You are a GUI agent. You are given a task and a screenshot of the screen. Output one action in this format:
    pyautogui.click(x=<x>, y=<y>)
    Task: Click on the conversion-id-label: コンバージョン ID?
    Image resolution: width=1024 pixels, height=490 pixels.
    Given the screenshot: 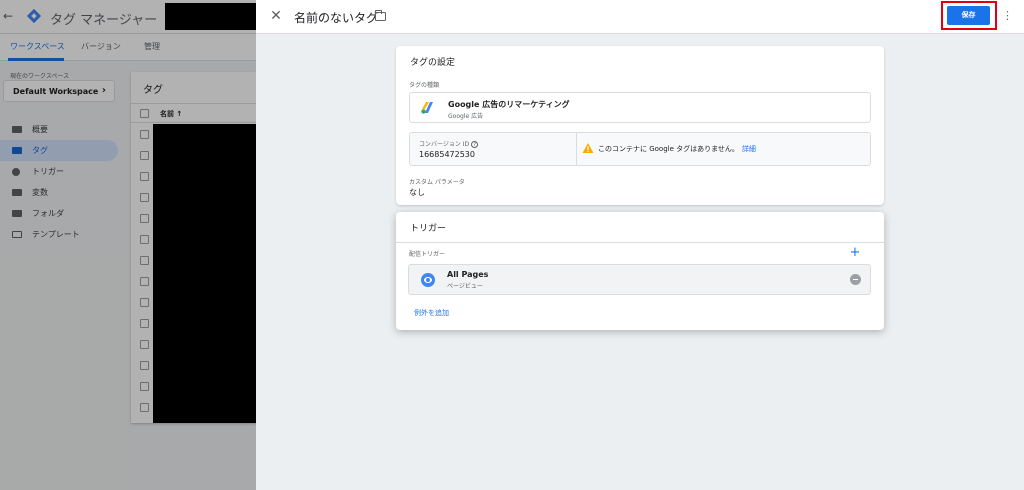 What is the action you would take?
    pyautogui.click(x=449, y=143)
    